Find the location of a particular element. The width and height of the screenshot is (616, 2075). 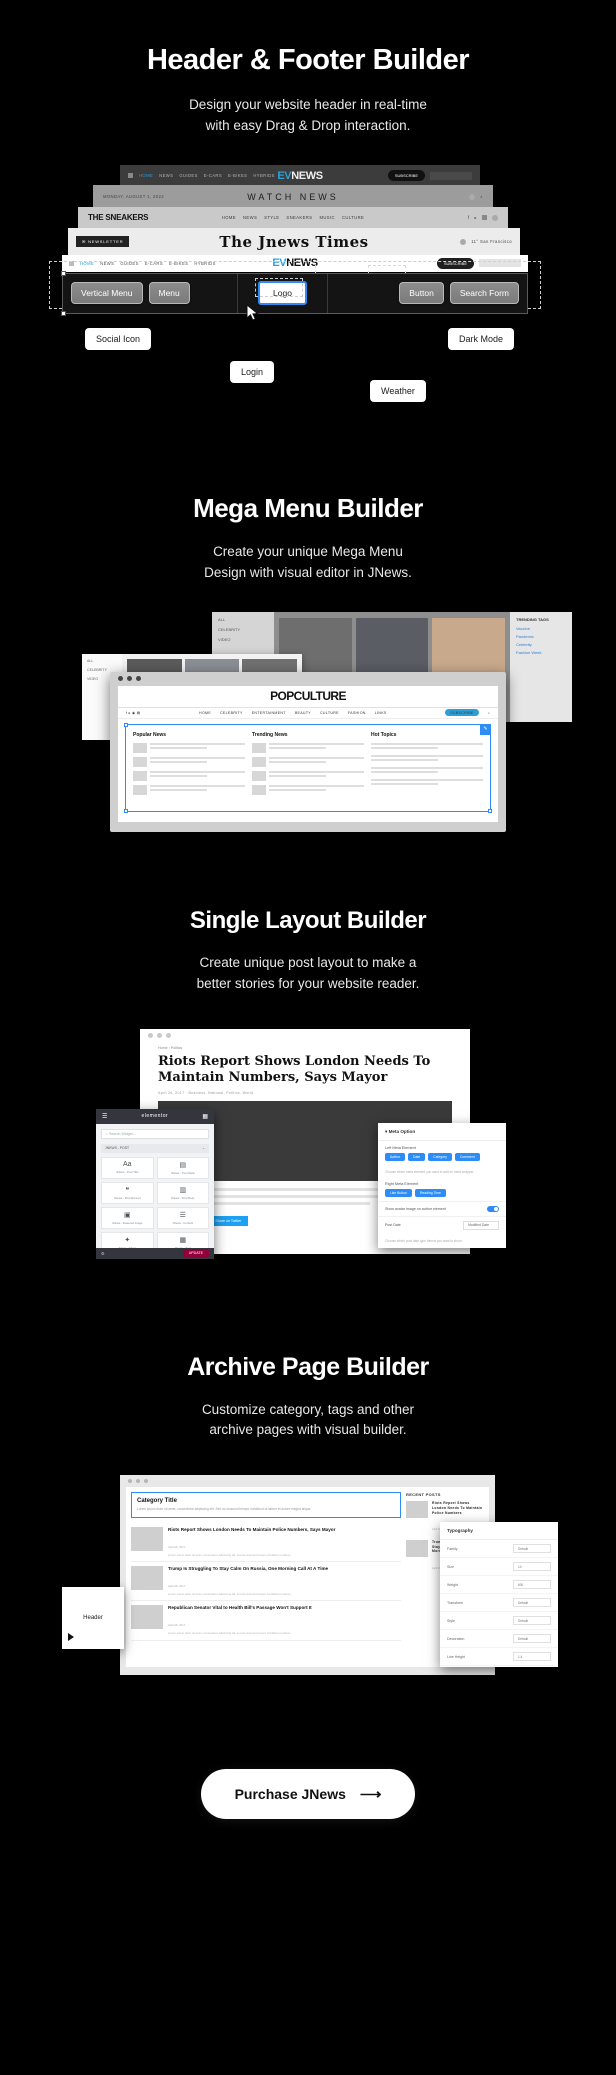

avatar-toggle-row: Show avatar image on author element is located at coordinates (442, 1208).